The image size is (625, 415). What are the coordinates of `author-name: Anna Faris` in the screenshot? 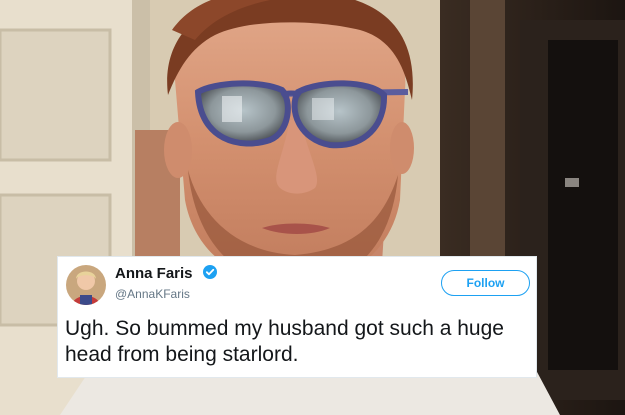 It's located at (154, 273).